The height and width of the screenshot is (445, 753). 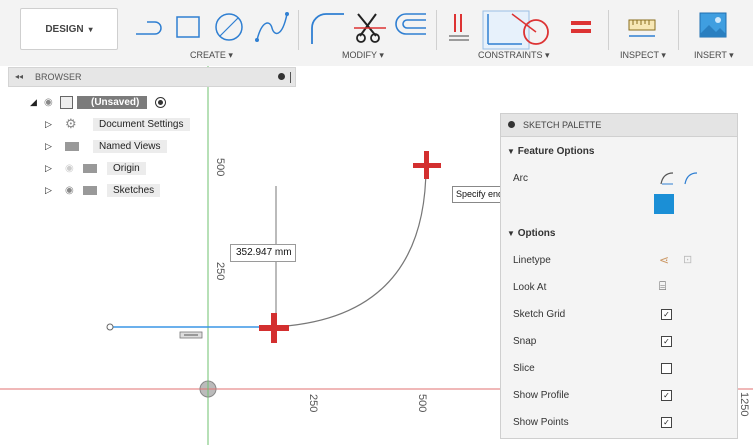 What do you see at coordinates (130, 146) in the screenshot?
I see `browser-item-label: Named Views` at bounding box center [130, 146].